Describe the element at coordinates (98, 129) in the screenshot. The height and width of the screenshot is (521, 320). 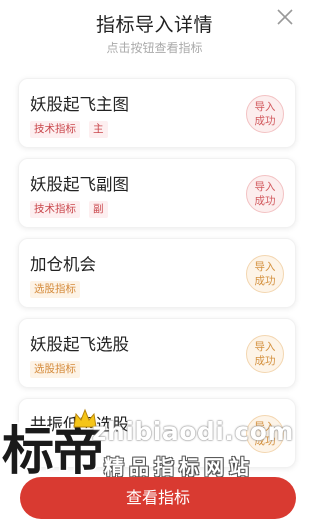
I see `indicator-position-tag: 主` at that location.